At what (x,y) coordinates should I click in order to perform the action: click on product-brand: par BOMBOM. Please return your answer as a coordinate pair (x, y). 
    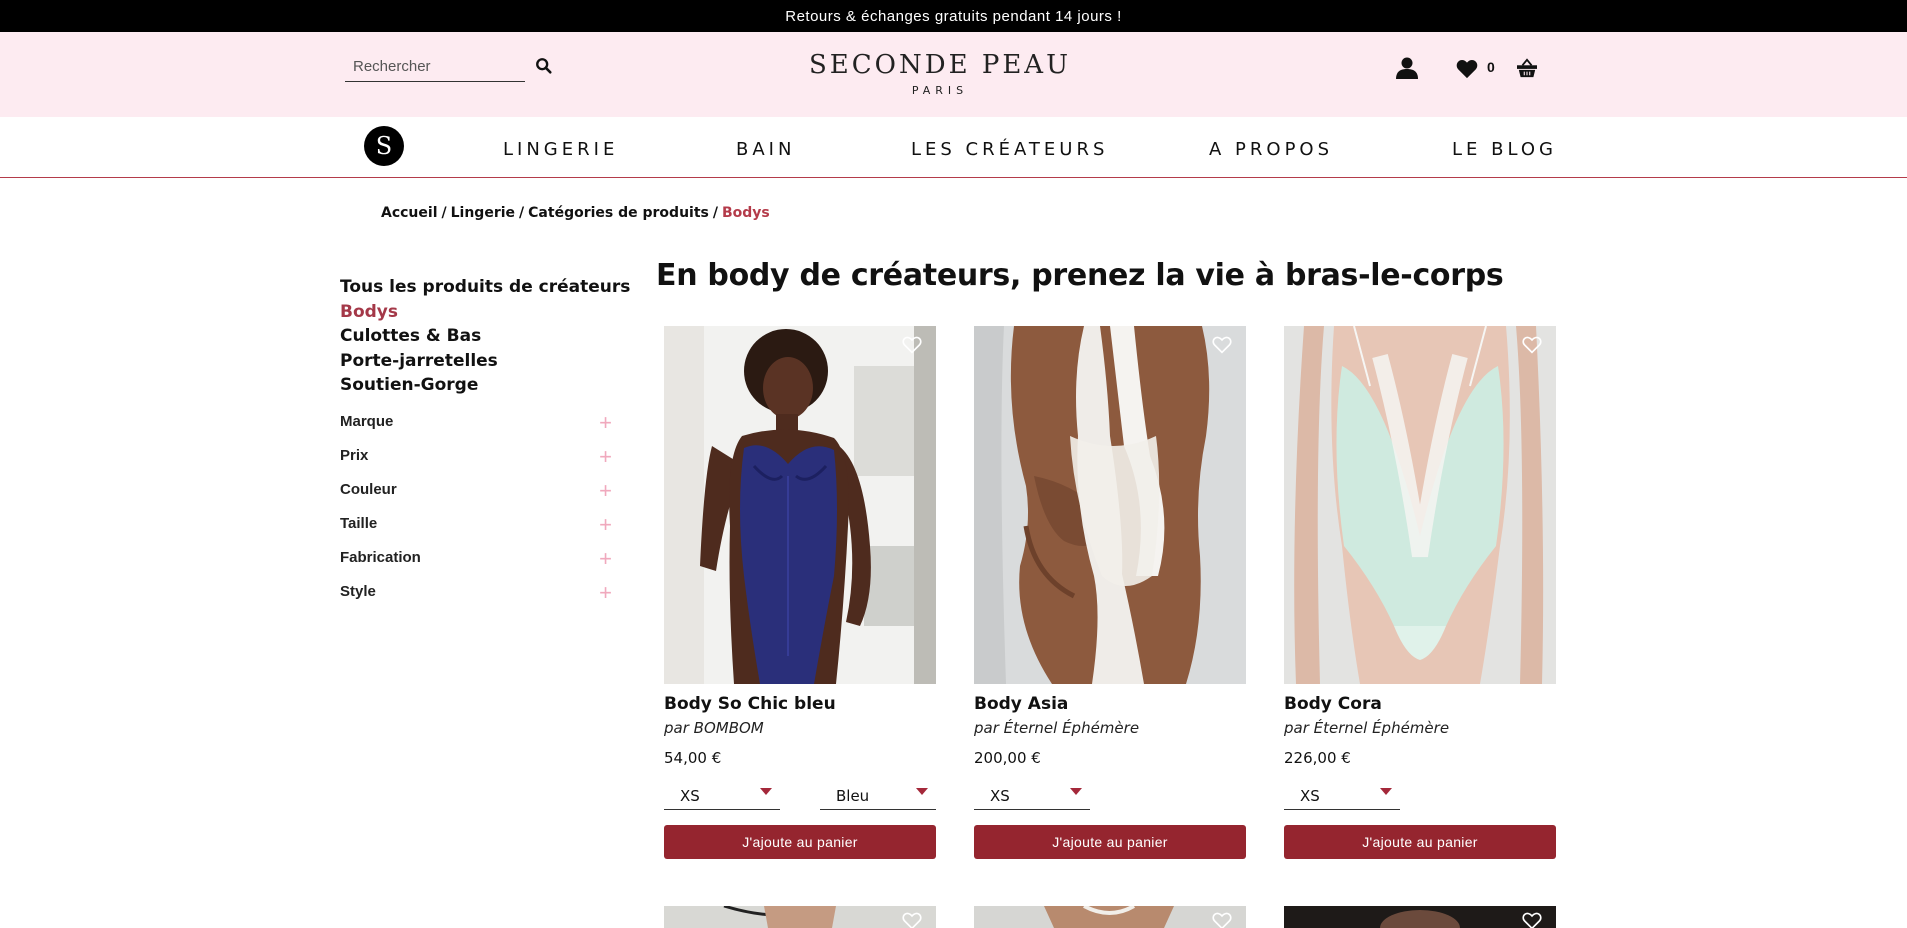
    Looking at the image, I should click on (714, 728).